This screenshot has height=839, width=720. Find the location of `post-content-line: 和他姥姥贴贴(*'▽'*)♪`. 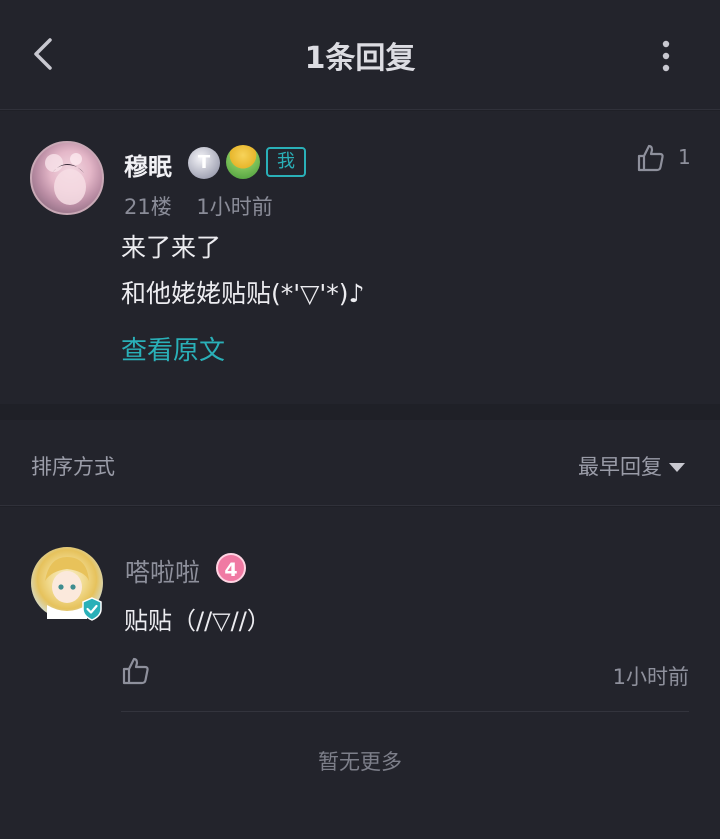

post-content-line: 和他姥姥贴贴(*'▽'*)♪ is located at coordinates (243, 293).